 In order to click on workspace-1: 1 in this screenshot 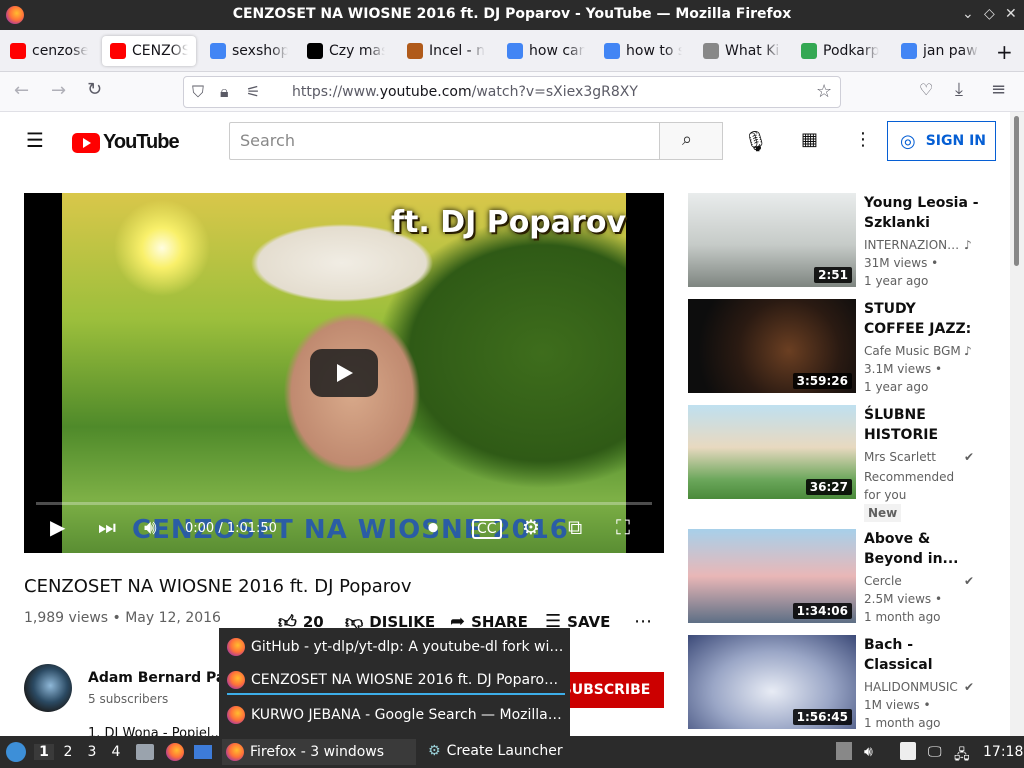, I will do `click(44, 752)`.